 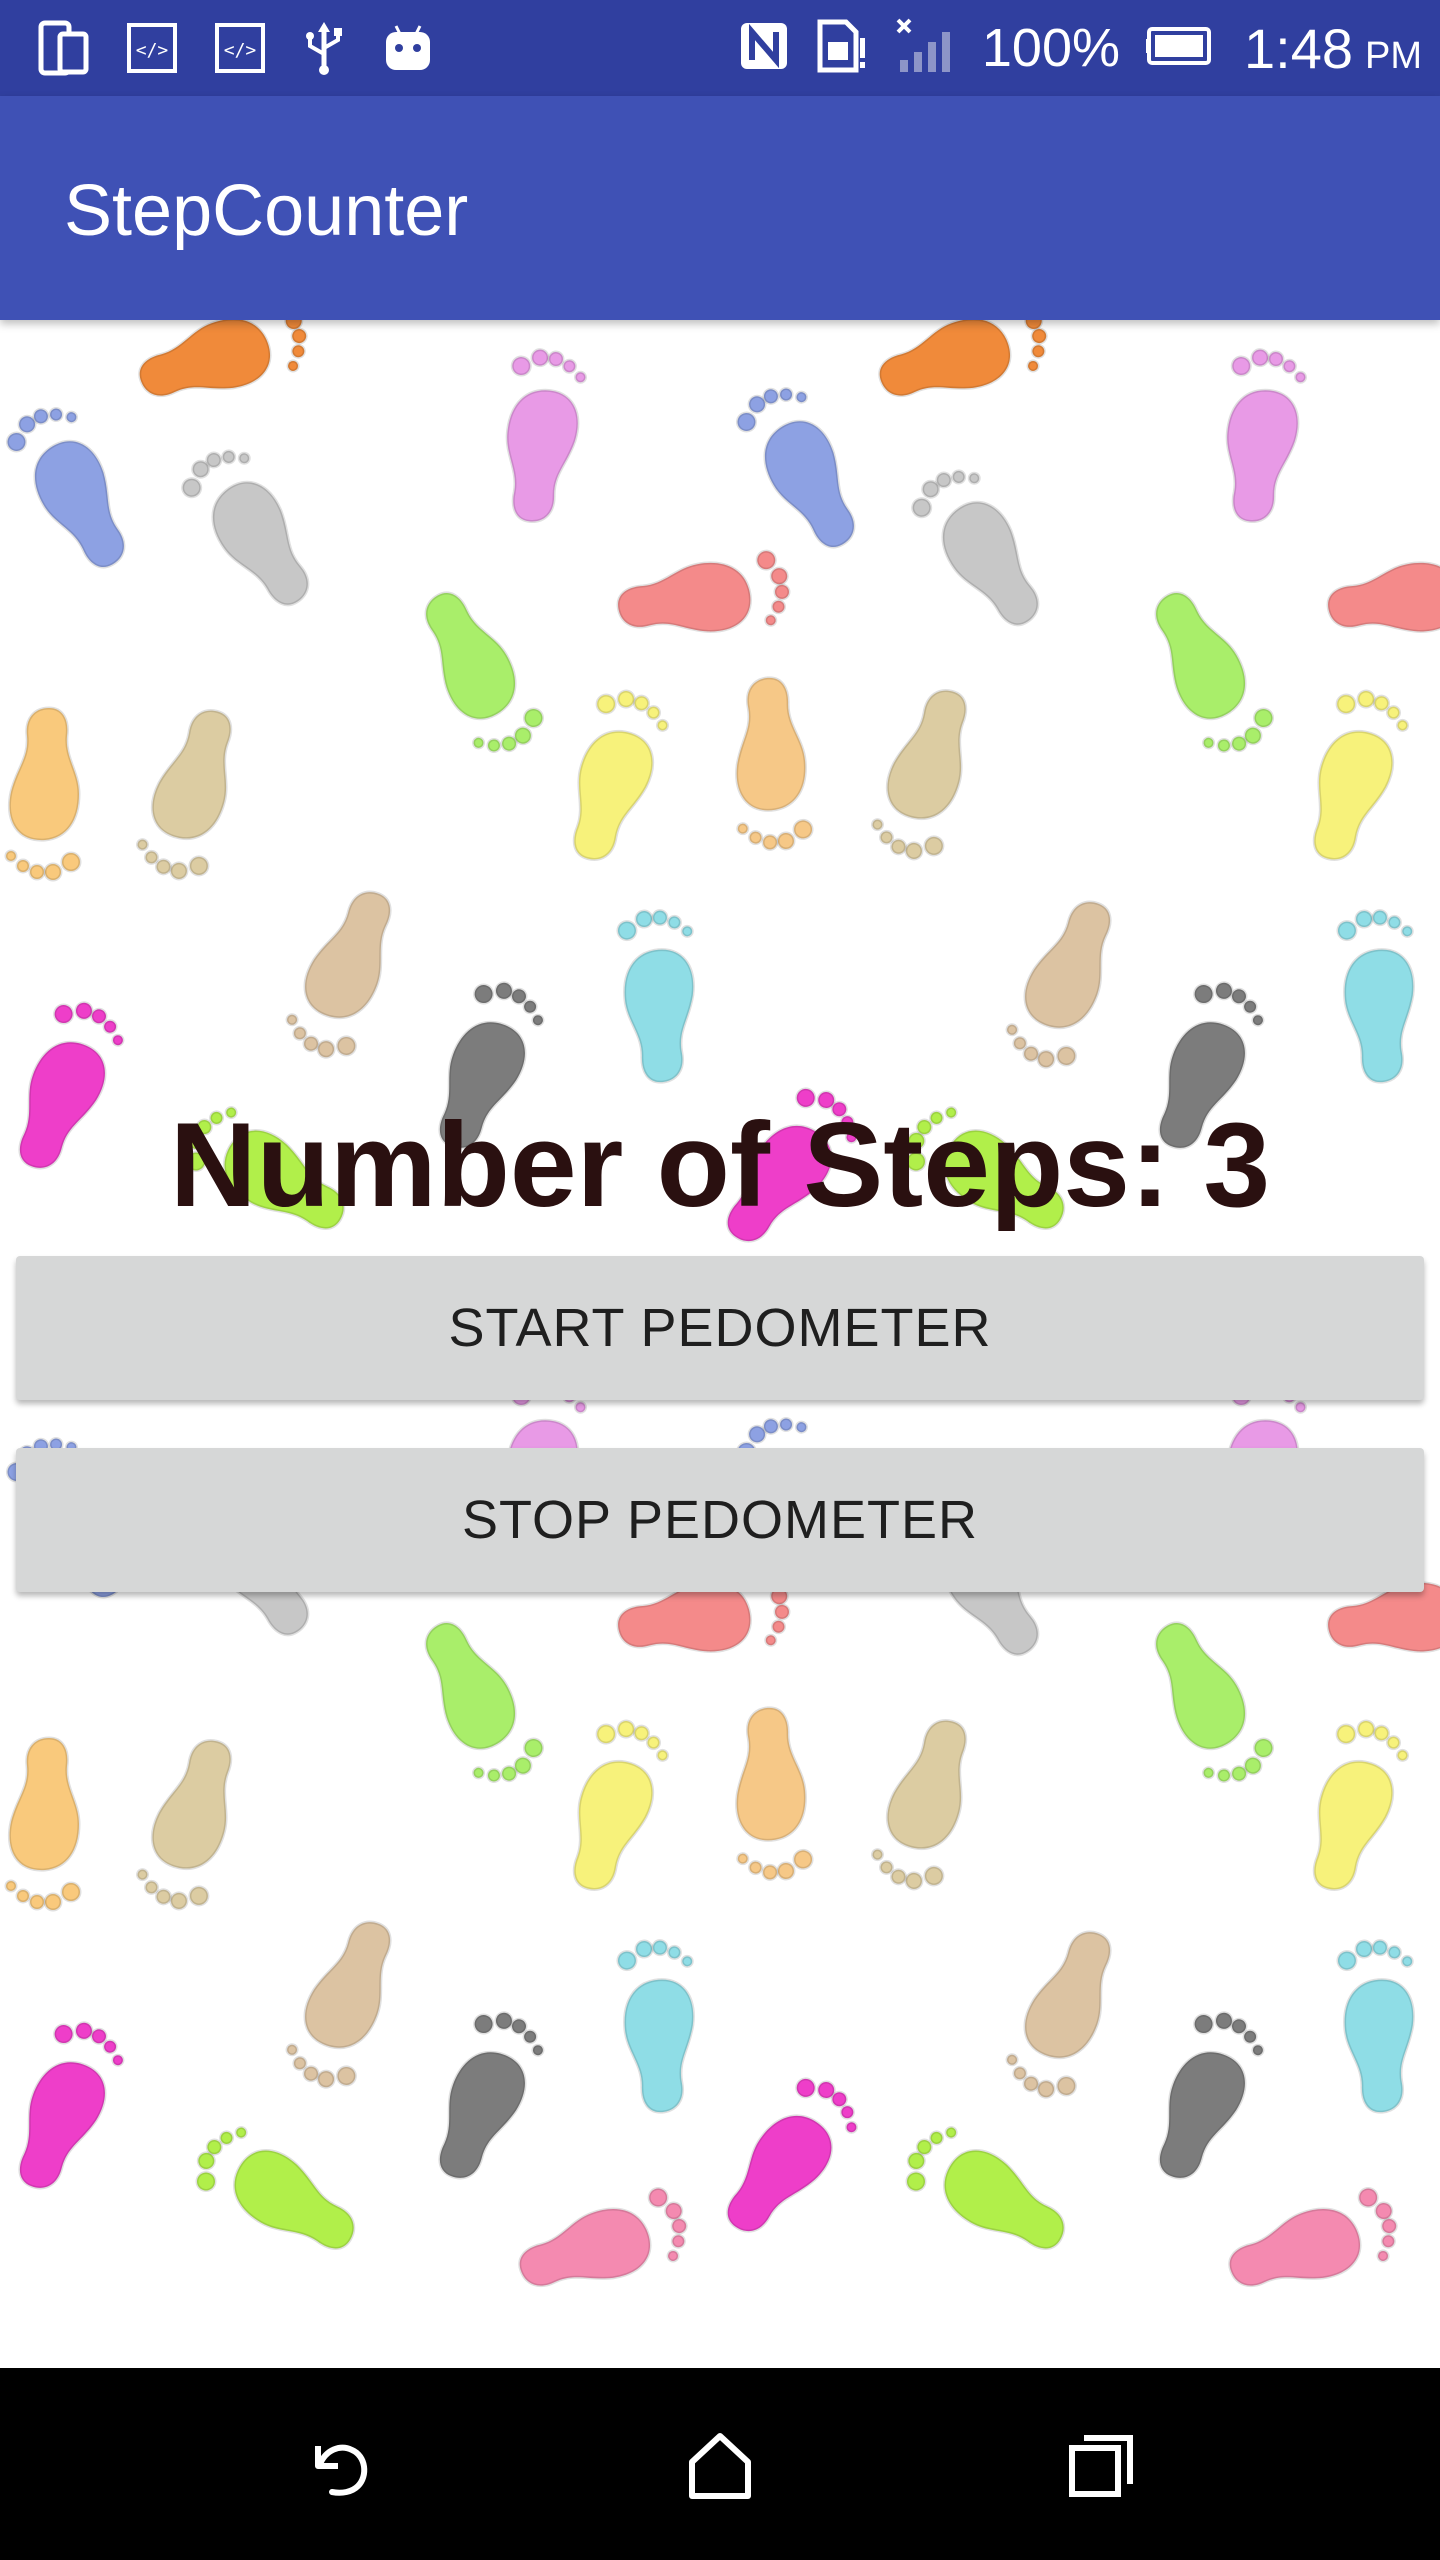 I want to click on start-pedometer-button: START PEDOMETER, so click(x=720, y=1328).